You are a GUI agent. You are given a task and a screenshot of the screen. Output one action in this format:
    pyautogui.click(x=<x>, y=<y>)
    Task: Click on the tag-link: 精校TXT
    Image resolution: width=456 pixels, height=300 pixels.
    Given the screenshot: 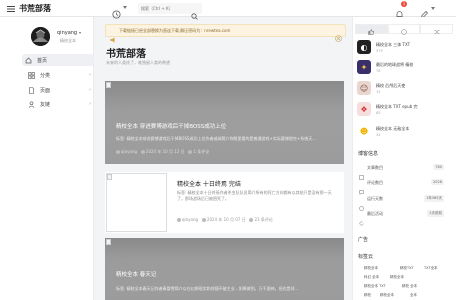 What is the action you would take?
    pyautogui.click(x=407, y=268)
    